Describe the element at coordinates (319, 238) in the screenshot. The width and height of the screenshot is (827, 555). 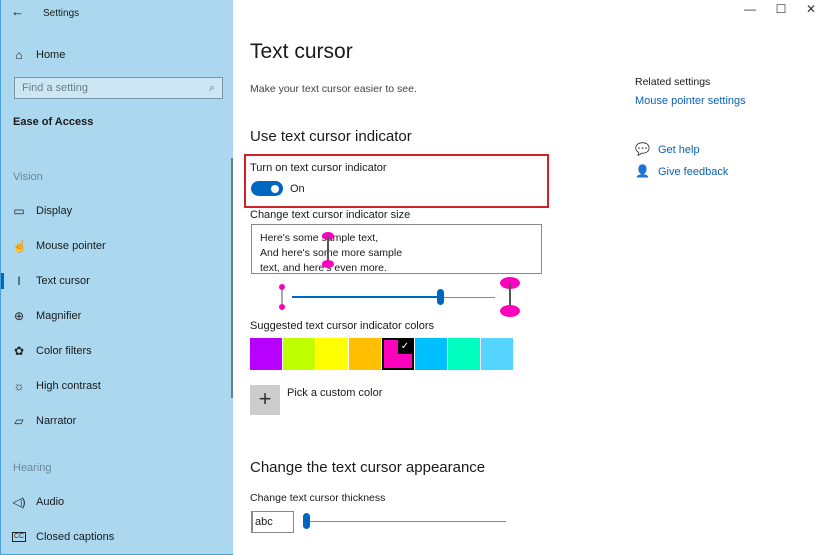
I see `sample-line: Here's some sample text,` at that location.